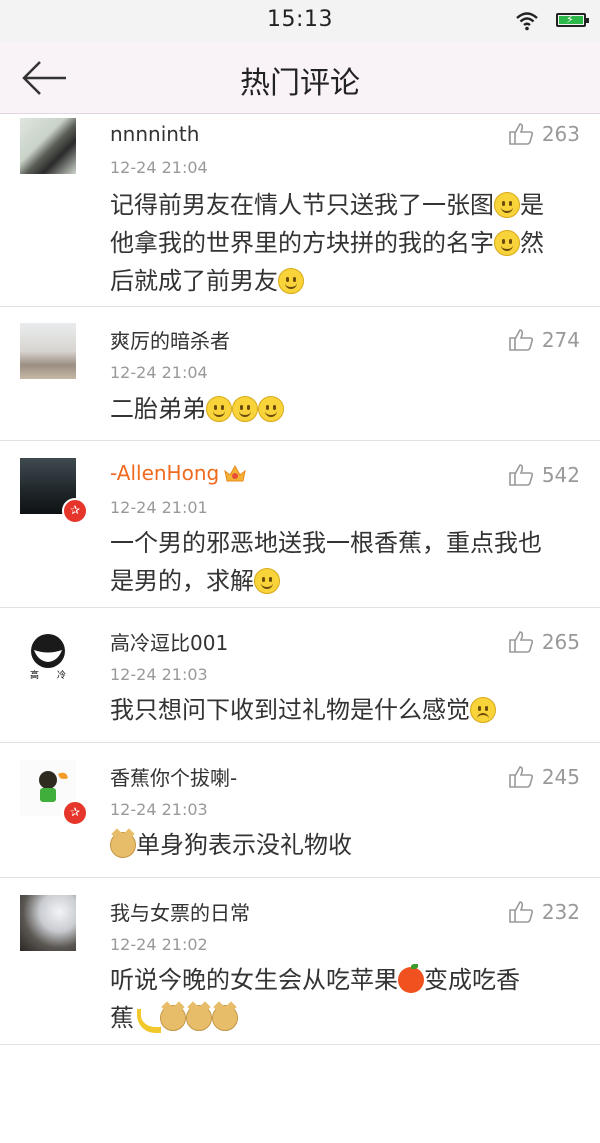  Describe the element at coordinates (300, 83) in the screenshot. I see `page-title: 热门评论` at that location.